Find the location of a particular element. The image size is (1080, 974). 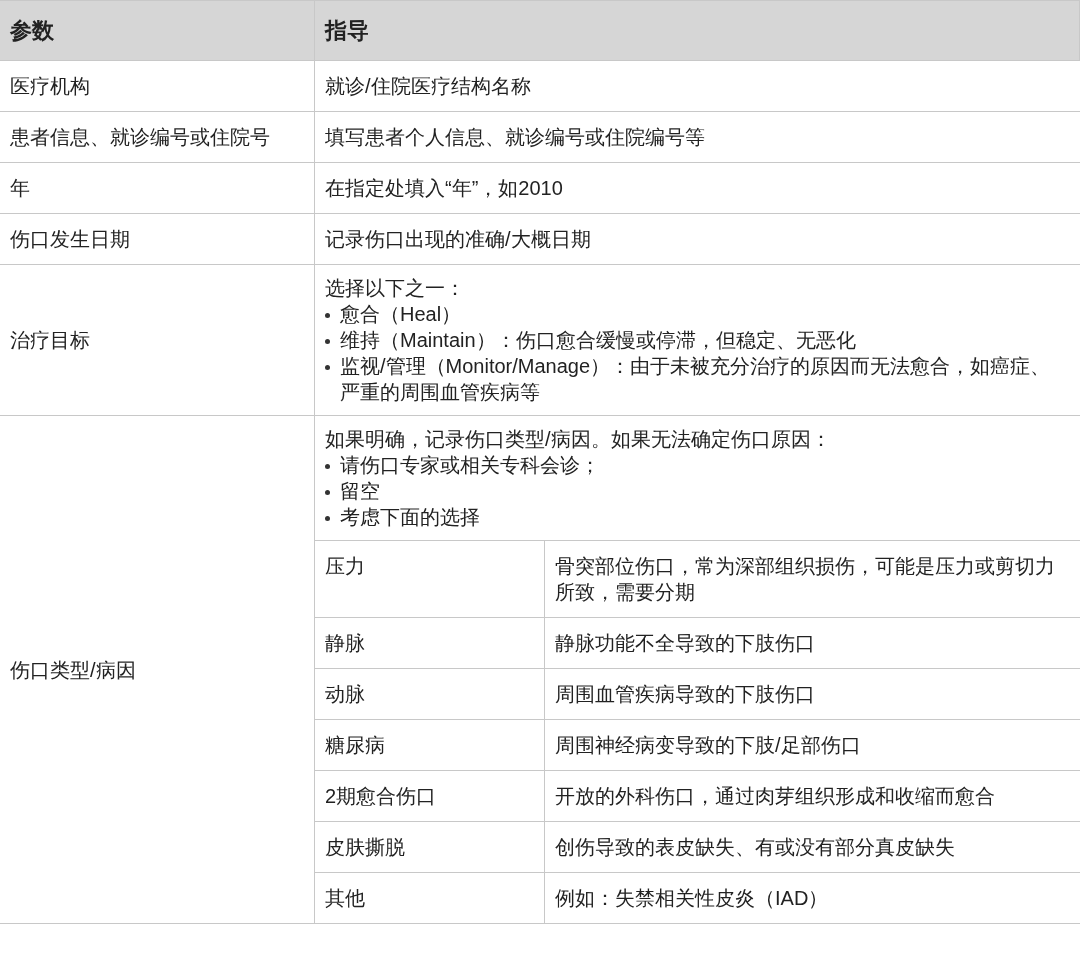

table-cell-text: 创伤导致的表皮缺失、有或没有部分真皮缺失 is located at coordinates (755, 847).